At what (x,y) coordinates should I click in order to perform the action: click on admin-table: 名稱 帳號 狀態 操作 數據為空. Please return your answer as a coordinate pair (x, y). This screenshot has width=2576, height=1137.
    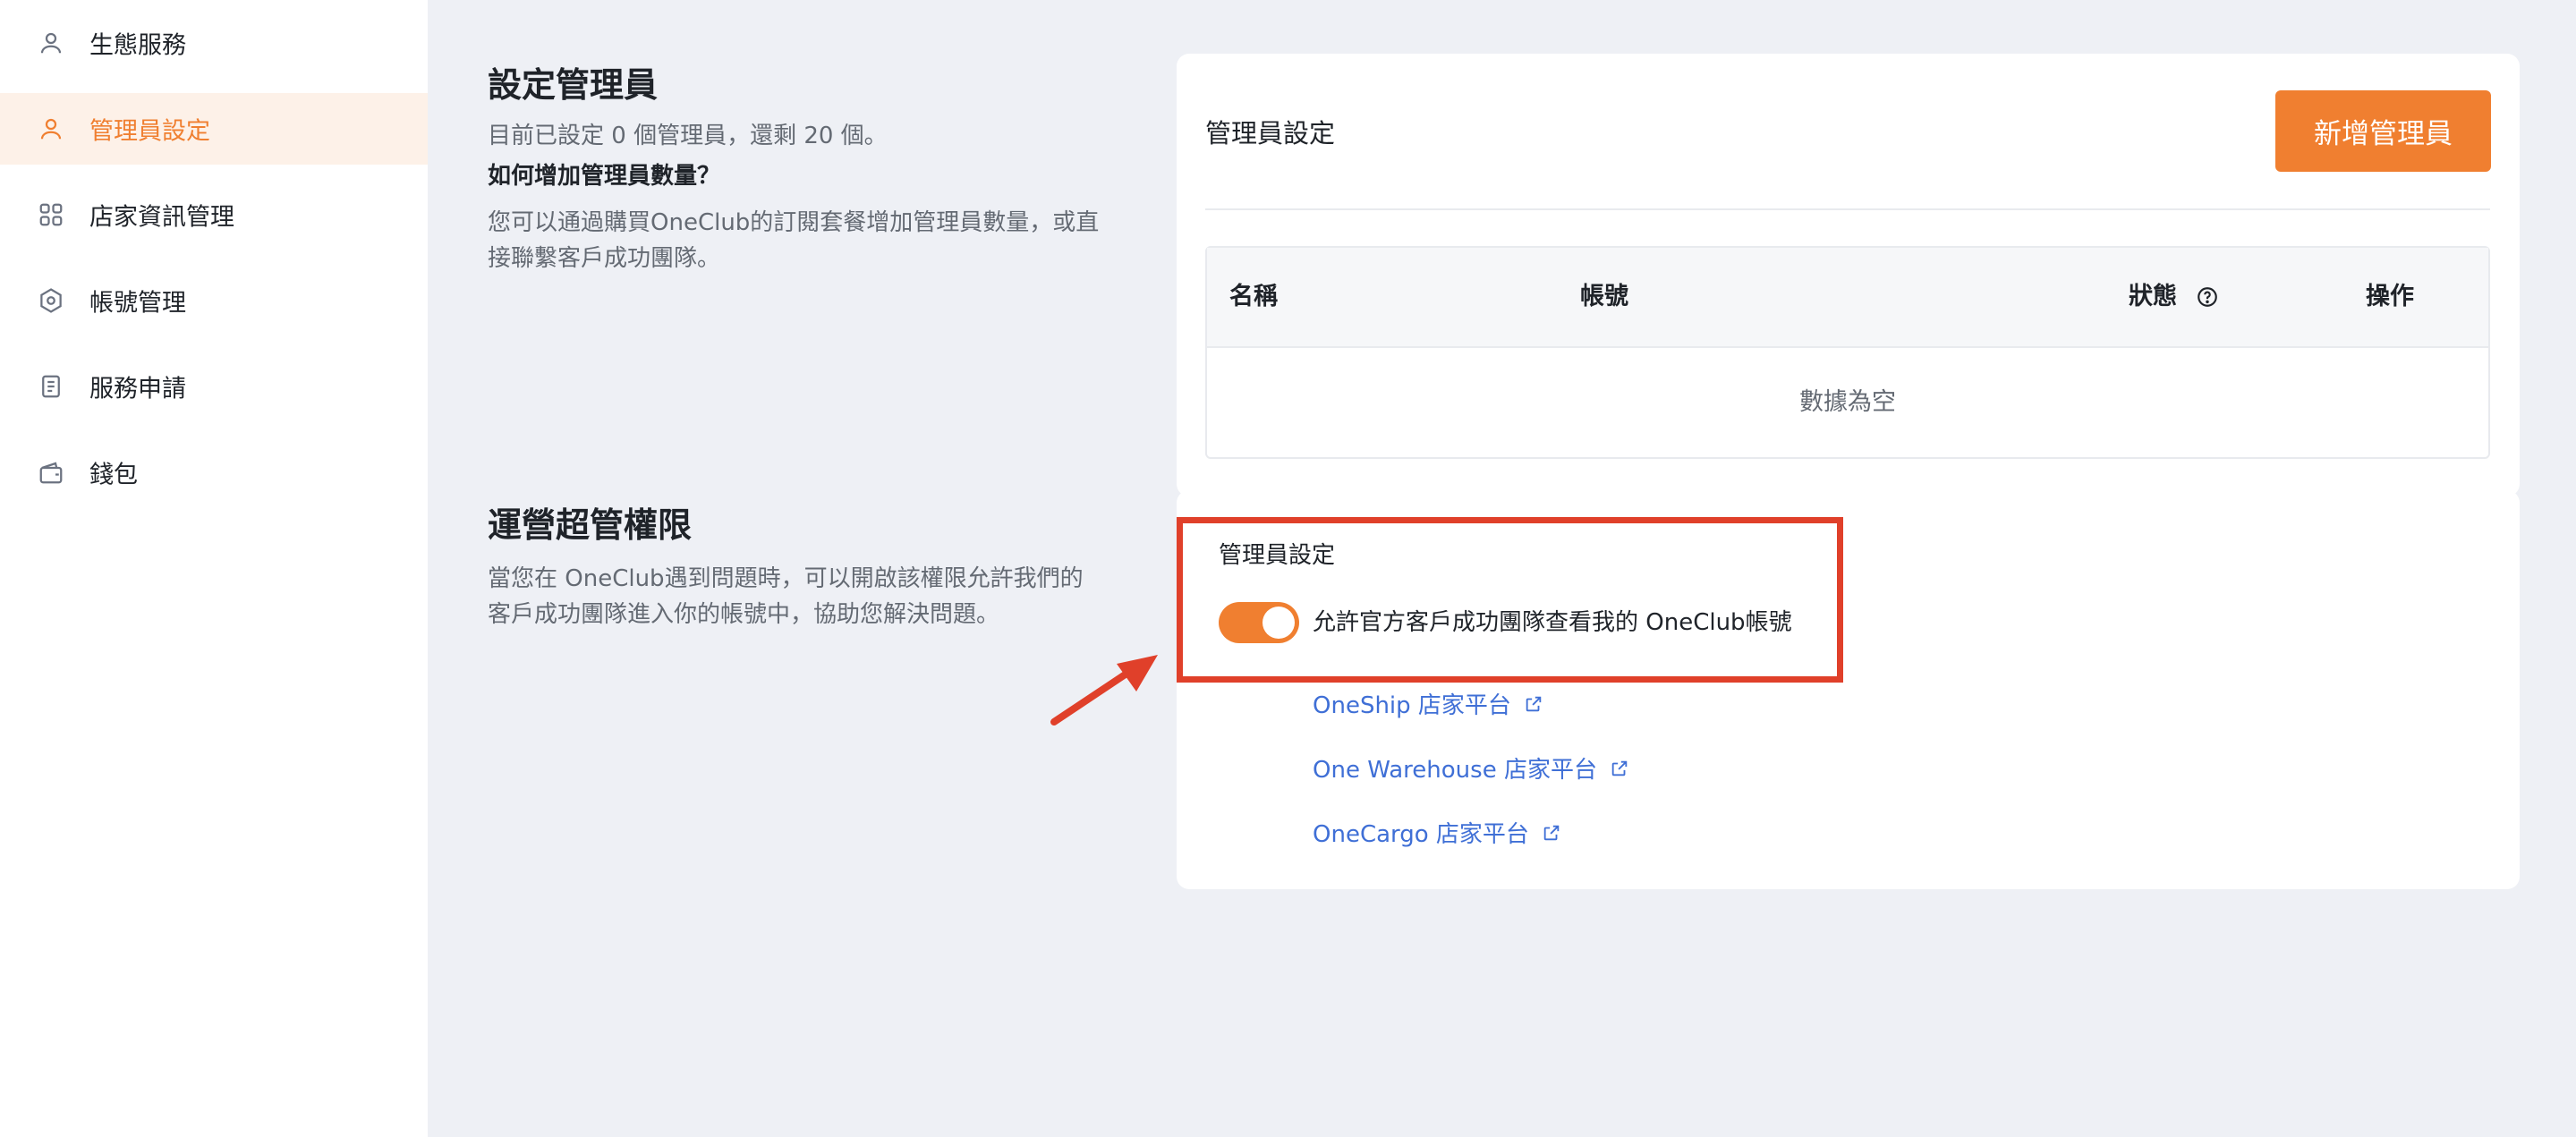
    Looking at the image, I should click on (1848, 352).